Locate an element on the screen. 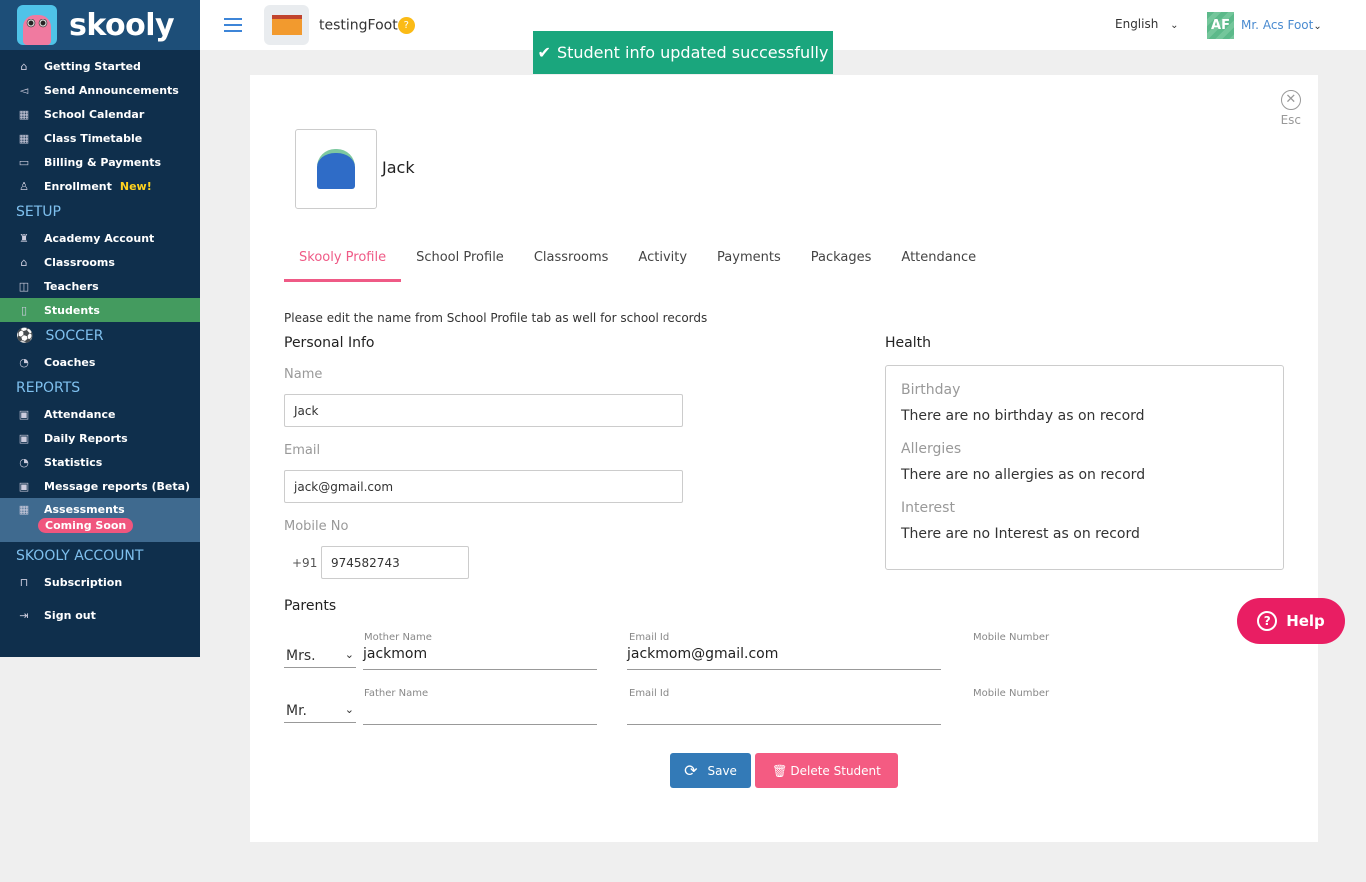 The width and height of the screenshot is (1366, 882). language-select: English ⌄ is located at coordinates (1147, 24).